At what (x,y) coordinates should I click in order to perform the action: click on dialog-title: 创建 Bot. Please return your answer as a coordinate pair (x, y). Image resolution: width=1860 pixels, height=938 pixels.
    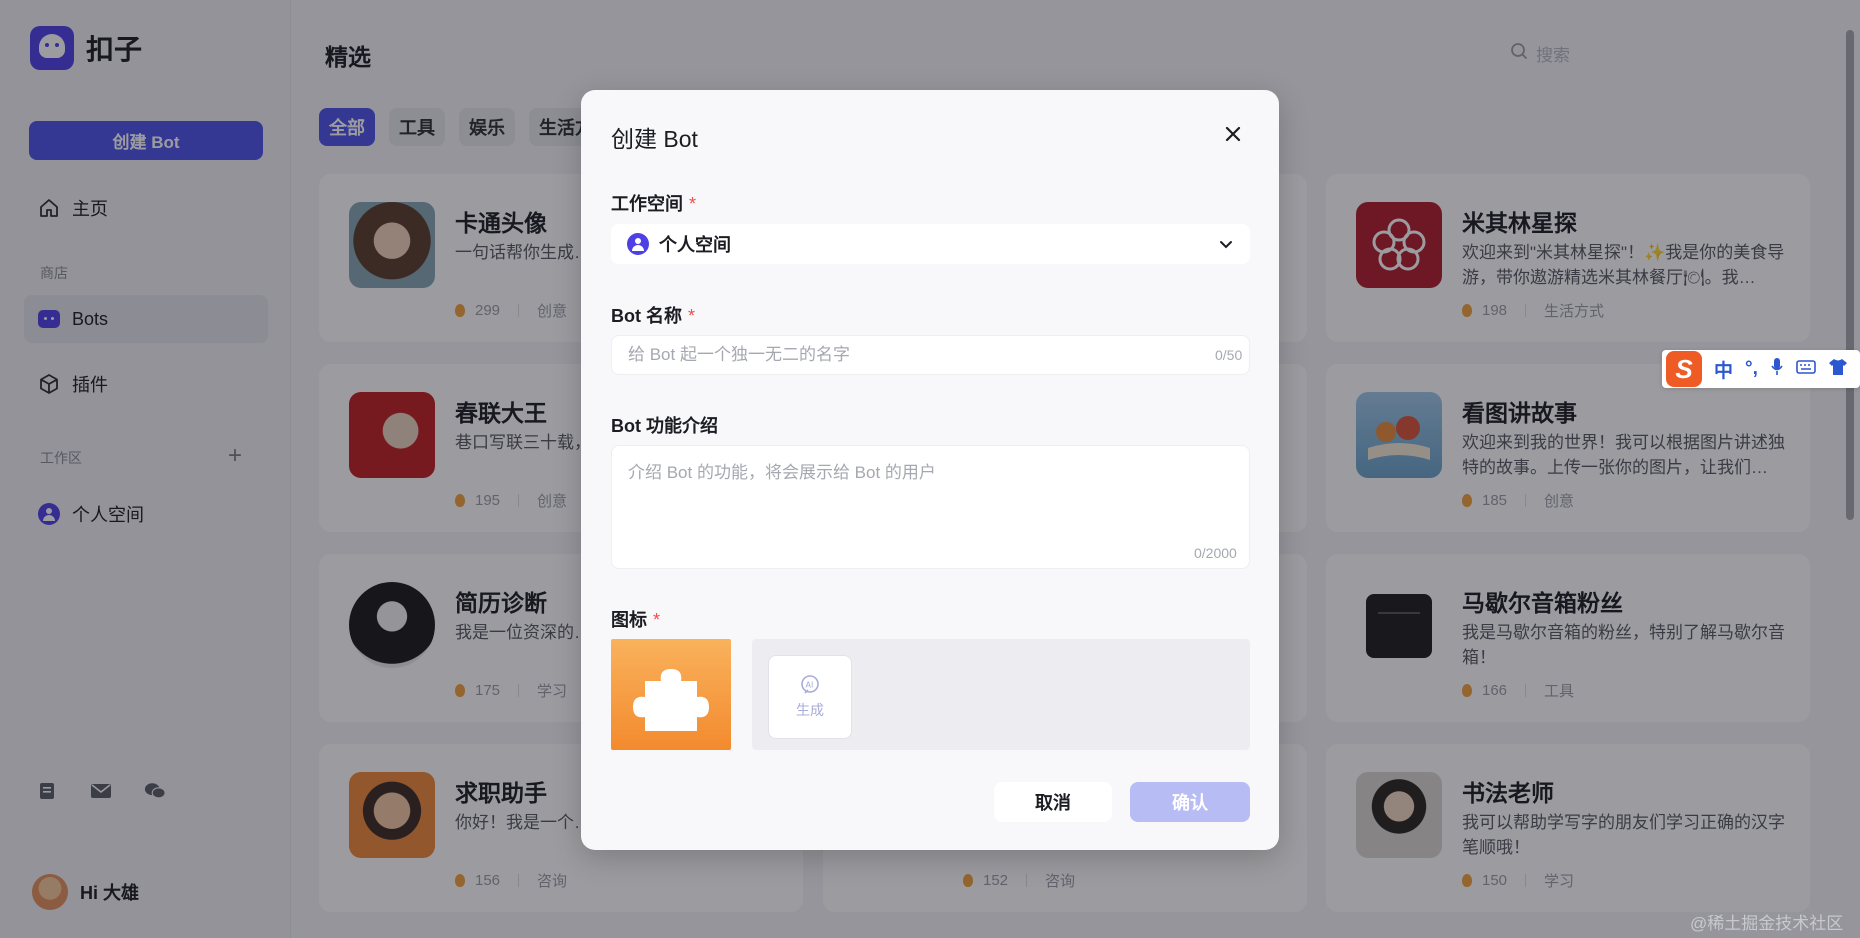
    Looking at the image, I should click on (654, 139).